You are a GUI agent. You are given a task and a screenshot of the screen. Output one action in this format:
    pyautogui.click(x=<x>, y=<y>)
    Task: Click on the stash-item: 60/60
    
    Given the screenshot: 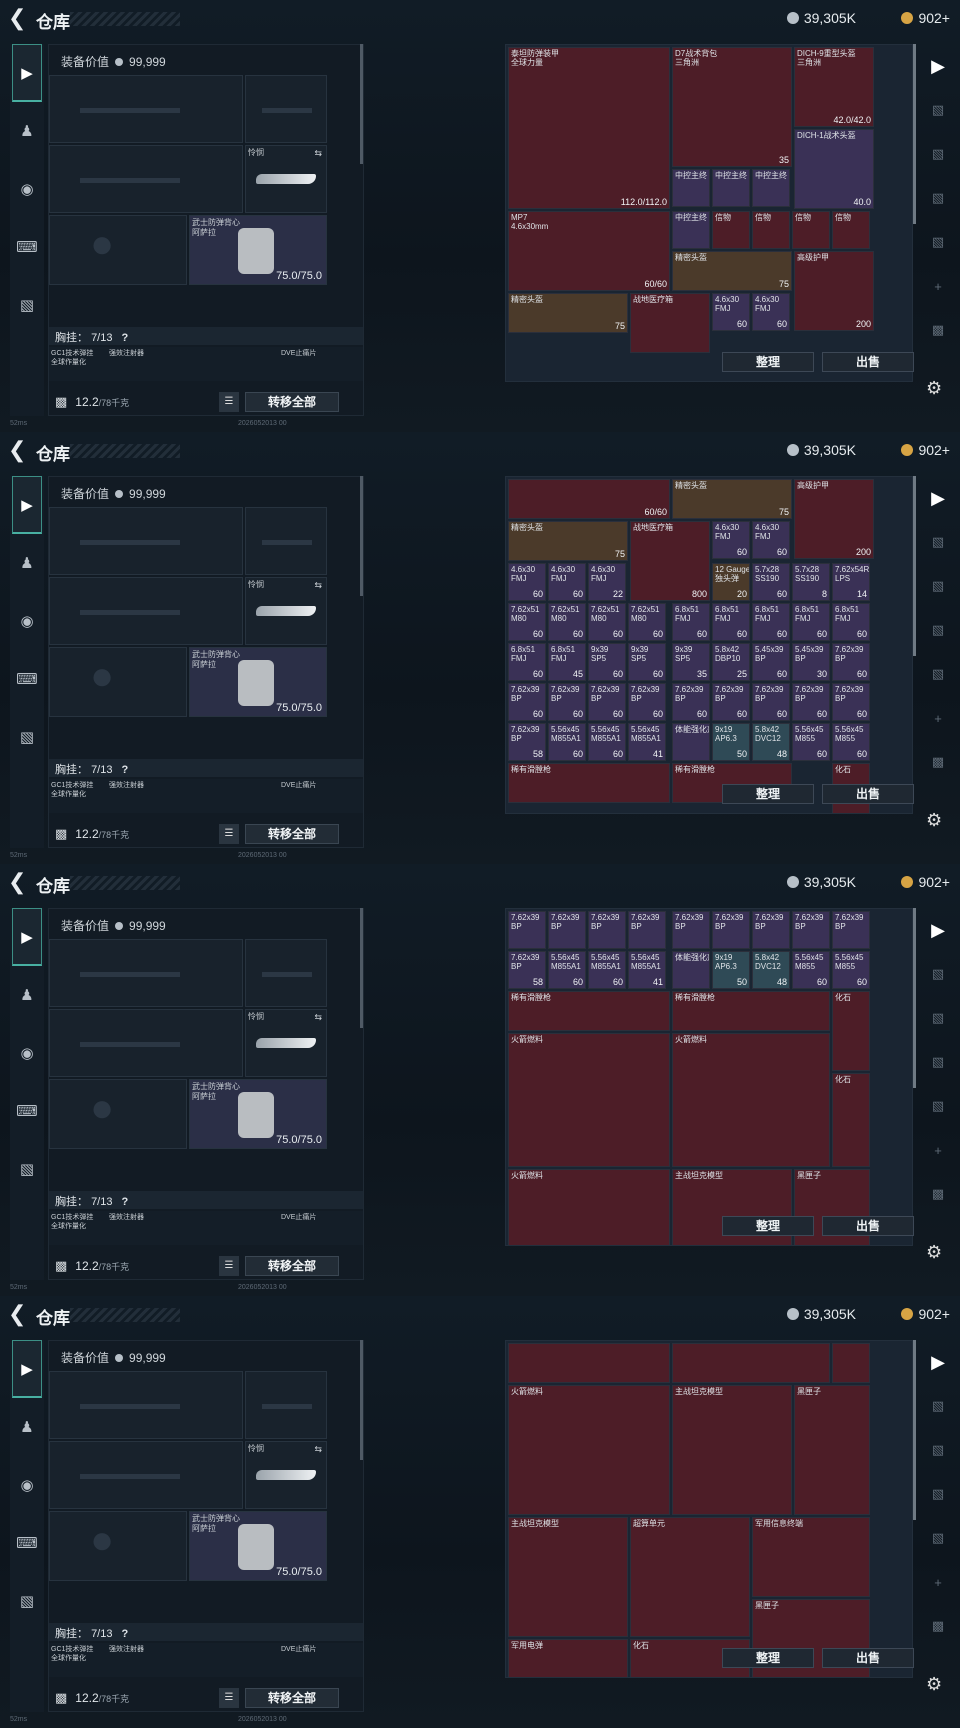 What is the action you would take?
    pyautogui.click(x=589, y=499)
    